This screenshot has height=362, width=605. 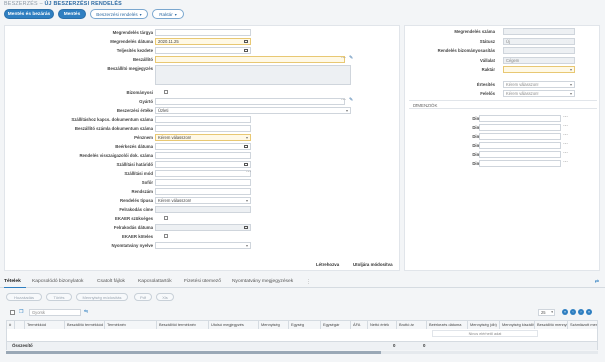 What do you see at coordinates (373, 264) in the screenshot?
I see `last-modified-link: Utoljára módosítva` at bounding box center [373, 264].